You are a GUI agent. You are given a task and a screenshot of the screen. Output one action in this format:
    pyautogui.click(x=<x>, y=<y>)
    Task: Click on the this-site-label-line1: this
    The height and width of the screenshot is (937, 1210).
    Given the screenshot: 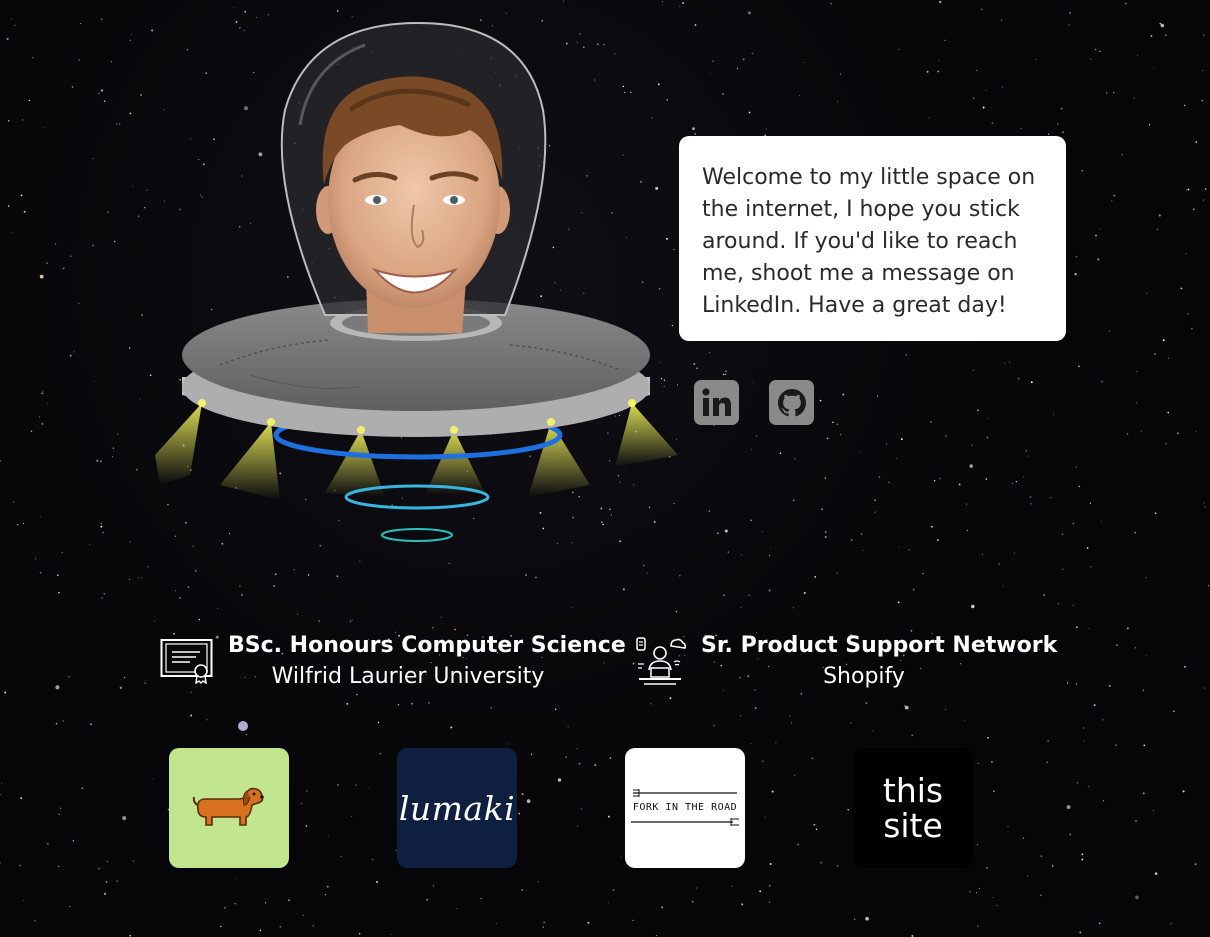 What is the action you would take?
    pyautogui.click(x=913, y=790)
    